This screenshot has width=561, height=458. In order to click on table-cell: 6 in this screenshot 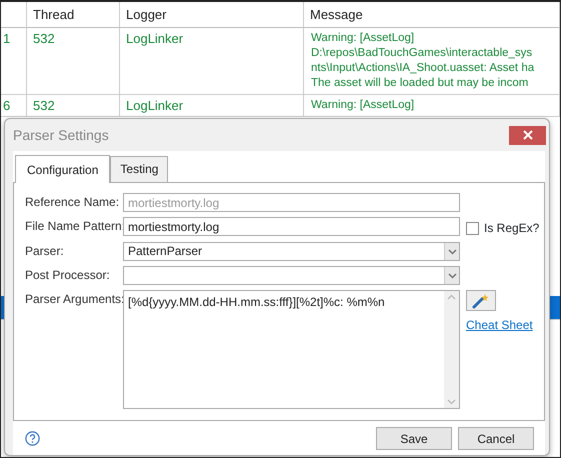, I will do `click(6, 105)`.